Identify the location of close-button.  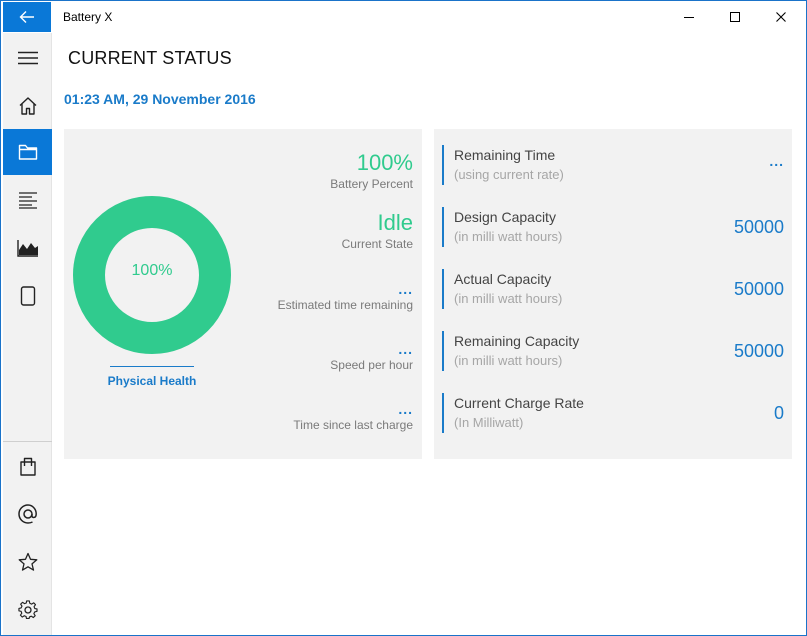
(781, 17).